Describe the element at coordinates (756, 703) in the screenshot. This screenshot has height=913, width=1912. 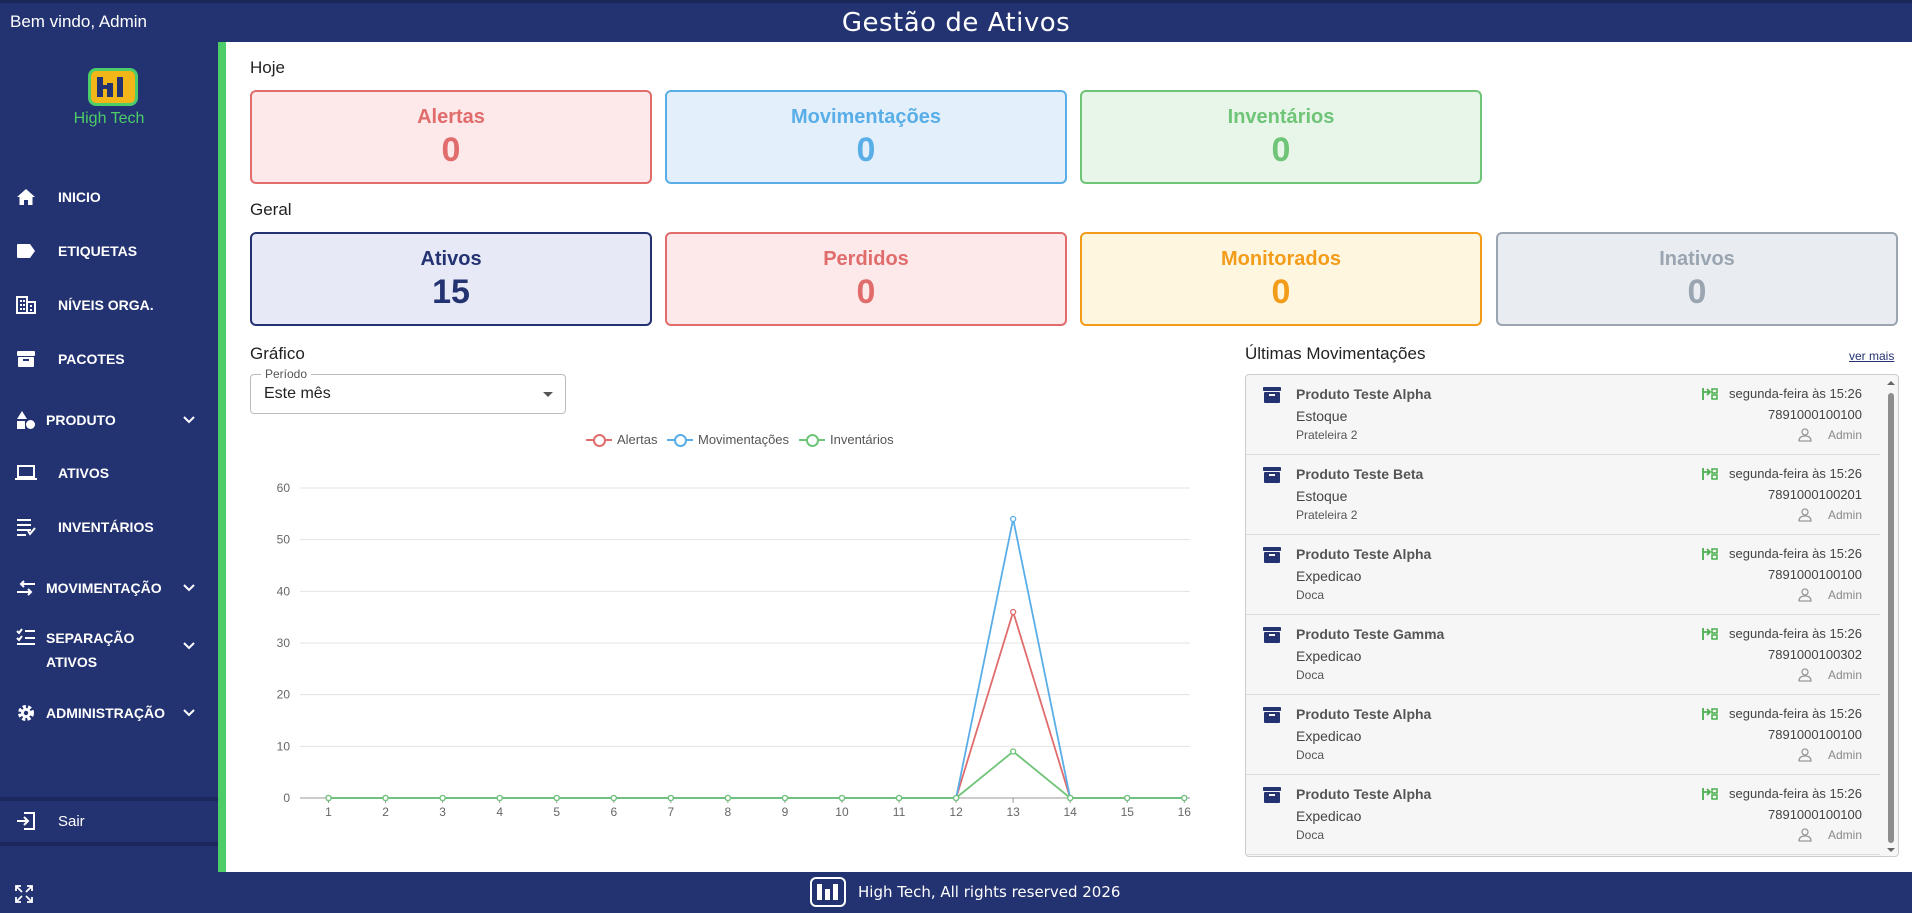
I see `series-line` at that location.